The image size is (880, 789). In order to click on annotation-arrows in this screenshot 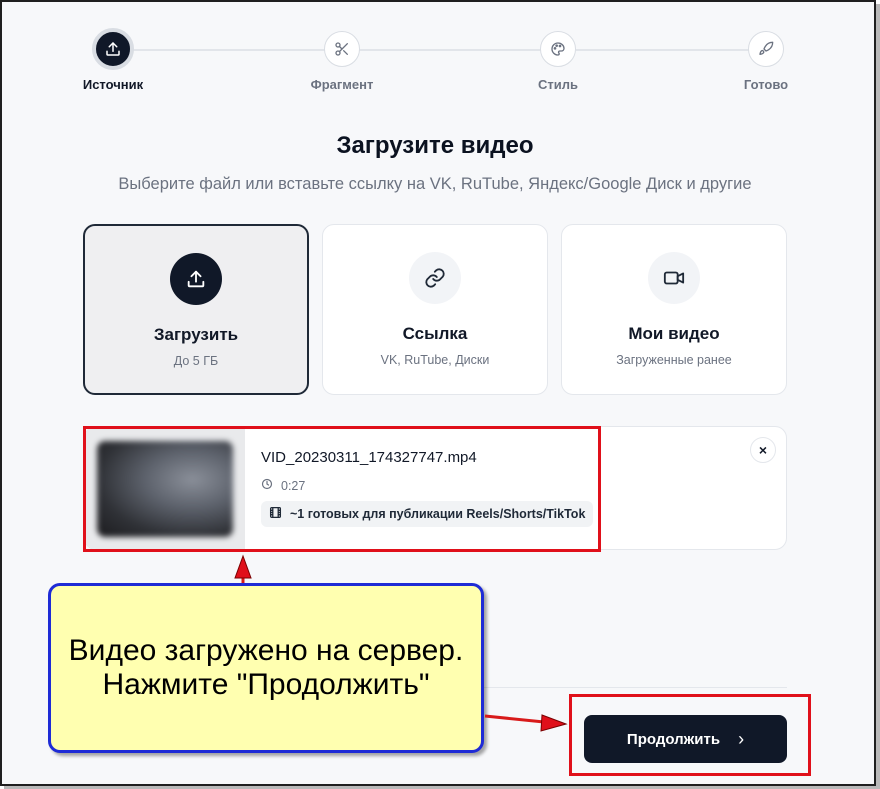, I will do `click(401, 643)`.